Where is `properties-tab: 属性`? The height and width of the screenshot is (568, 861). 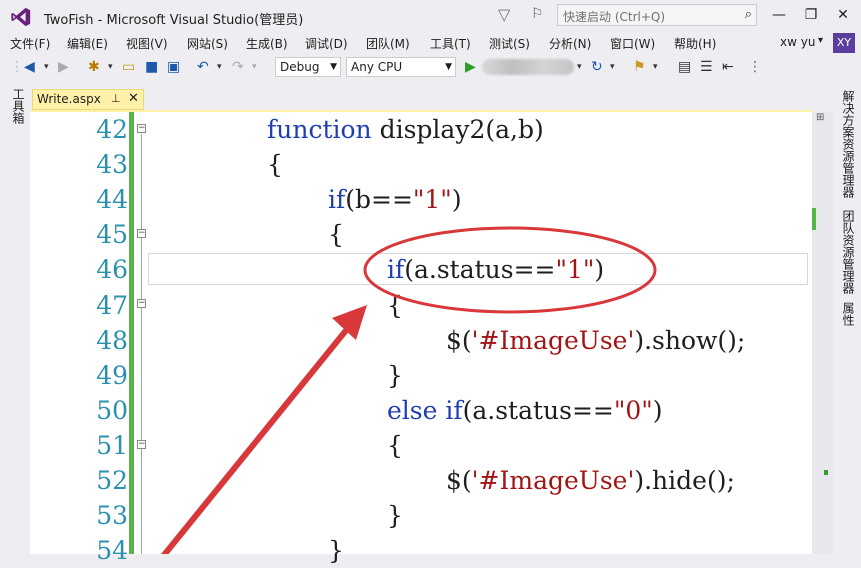 properties-tab: 属性 is located at coordinates (846, 314).